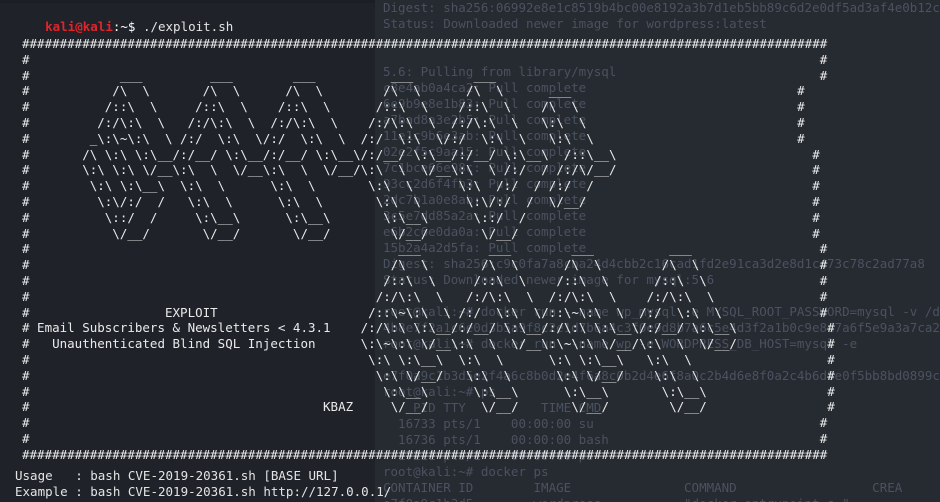  I want to click on prompt-user: kali@kali, so click(79, 26).